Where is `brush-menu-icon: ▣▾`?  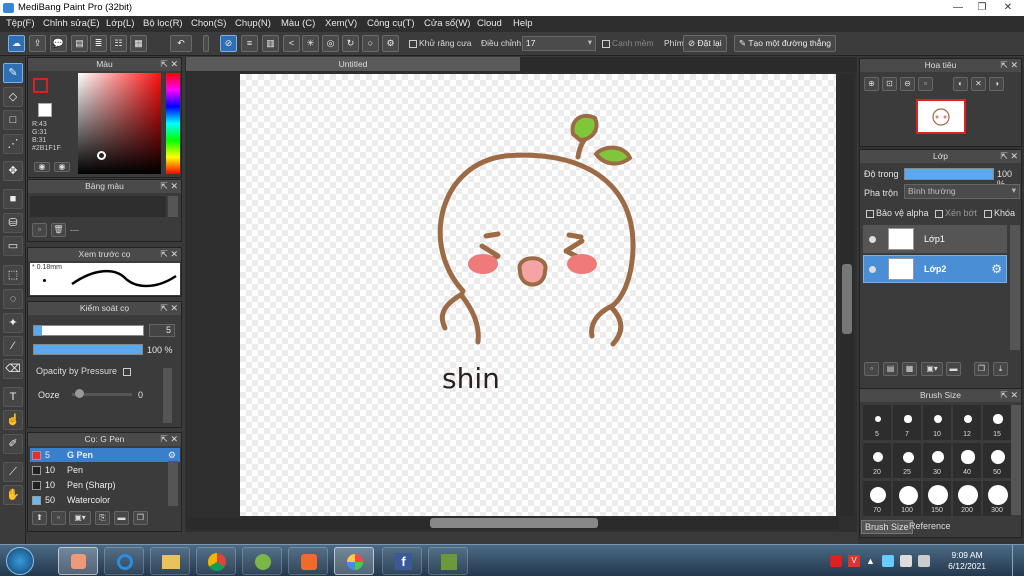
brush-menu-icon: ▣▾ is located at coordinates (80, 518).